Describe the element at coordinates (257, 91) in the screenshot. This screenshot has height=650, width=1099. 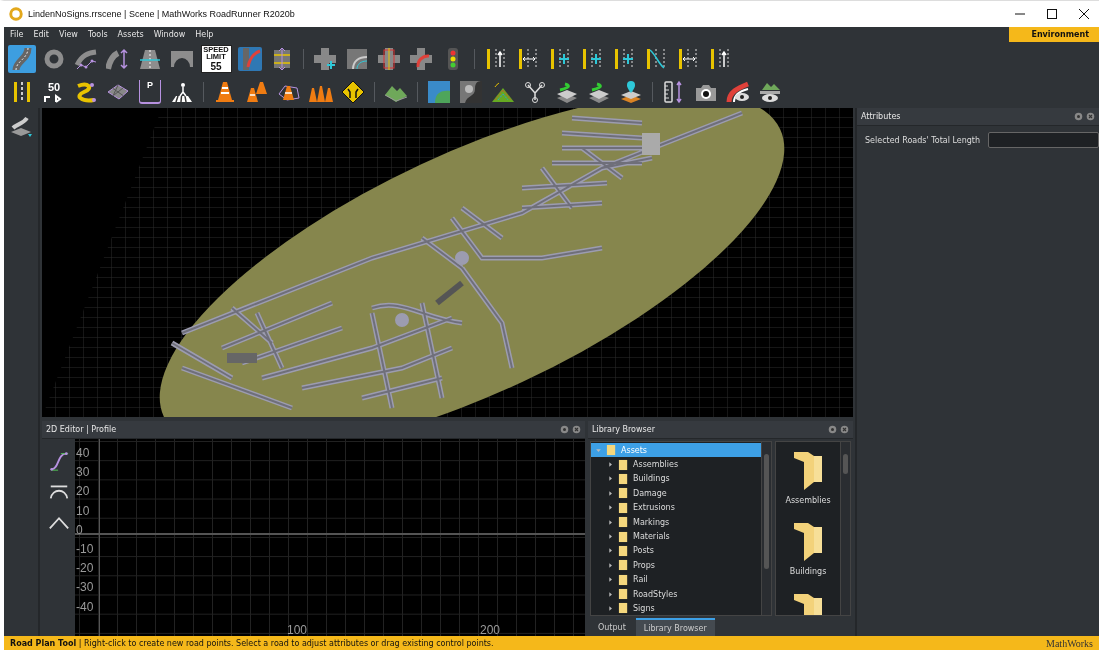
I see `cones-icon` at that location.